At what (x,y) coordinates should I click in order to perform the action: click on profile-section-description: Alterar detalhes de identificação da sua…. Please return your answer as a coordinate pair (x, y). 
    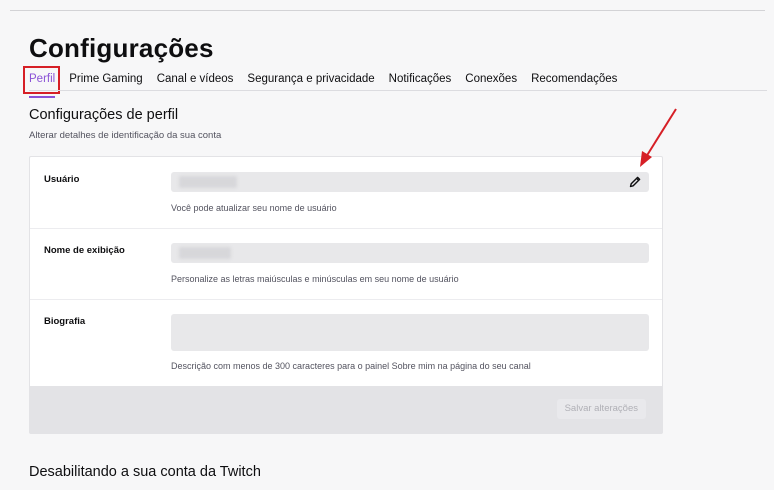
    Looking at the image, I should click on (125, 135).